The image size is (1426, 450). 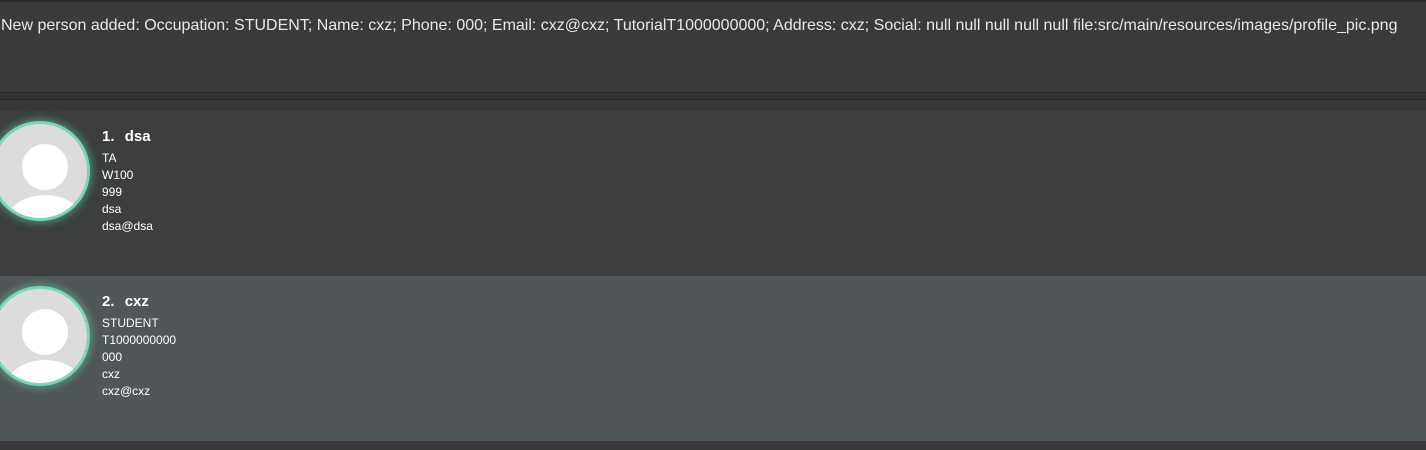 What do you see at coordinates (112, 209) in the screenshot?
I see `person-address: dsa` at bounding box center [112, 209].